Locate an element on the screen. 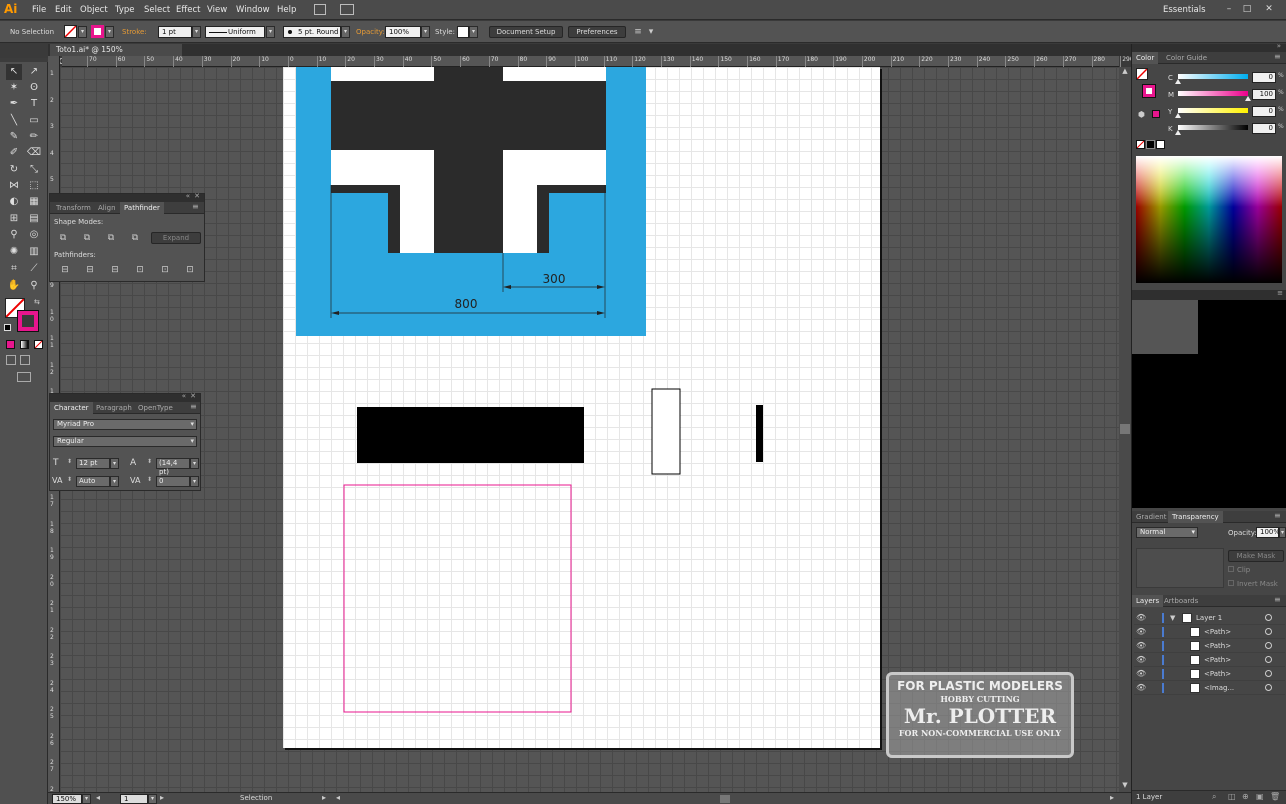 This screenshot has width=1286, height=804. blend-tool-icon: ◎ is located at coordinates (34, 235).